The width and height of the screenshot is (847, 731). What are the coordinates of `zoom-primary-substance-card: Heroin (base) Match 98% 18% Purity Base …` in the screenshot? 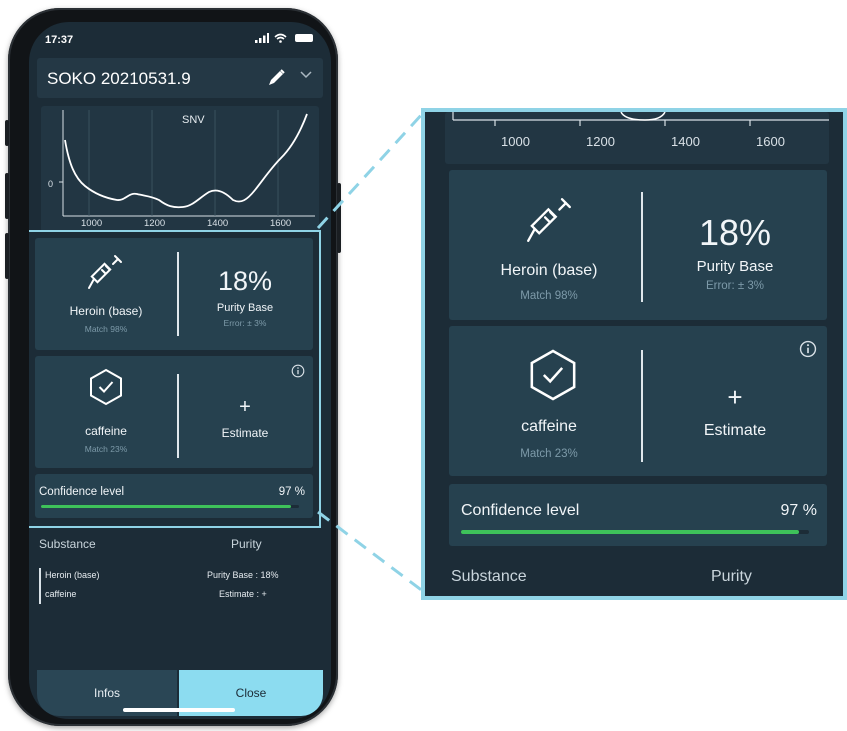 It's located at (638, 245).